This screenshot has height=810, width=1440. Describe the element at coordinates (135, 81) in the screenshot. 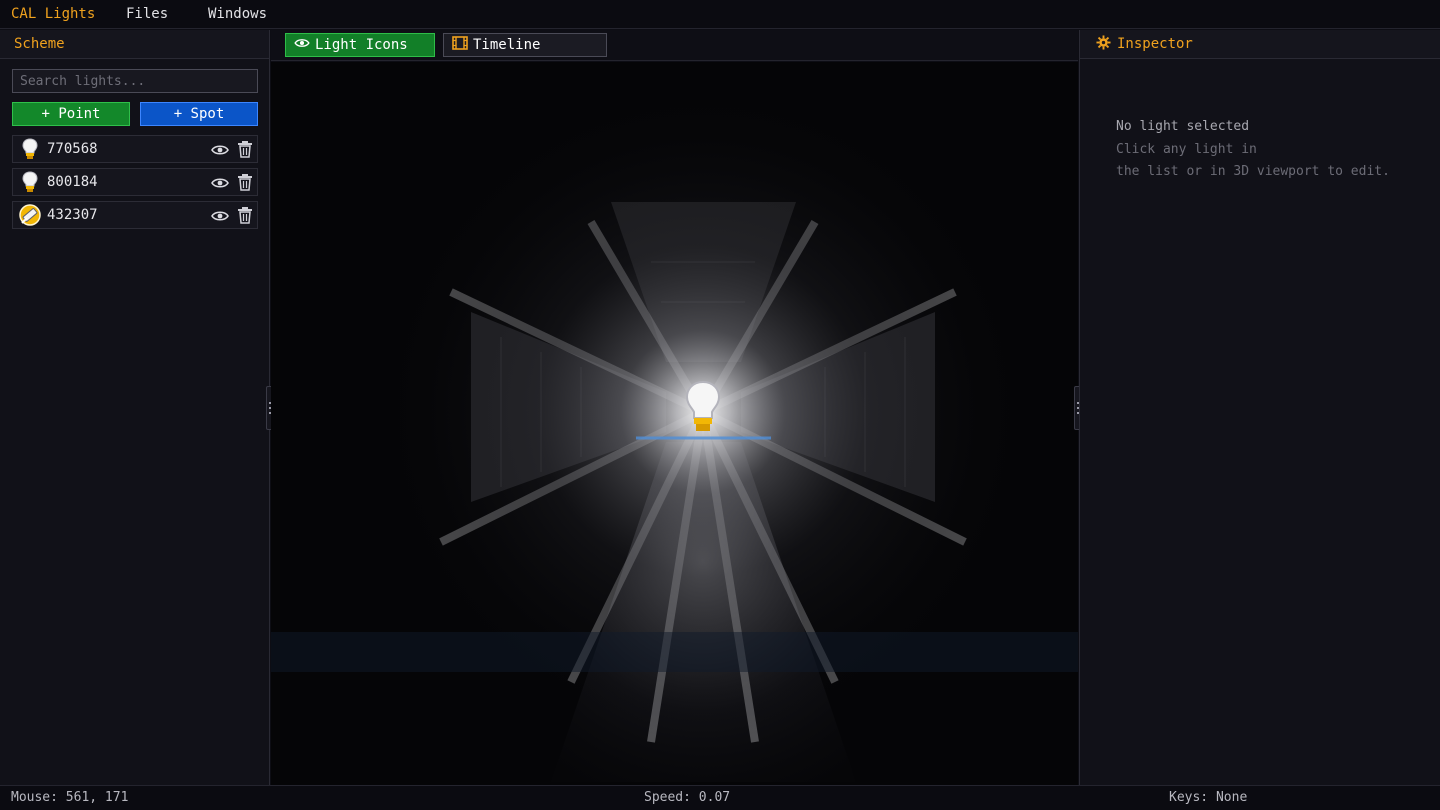

I see `search-lights-input` at that location.